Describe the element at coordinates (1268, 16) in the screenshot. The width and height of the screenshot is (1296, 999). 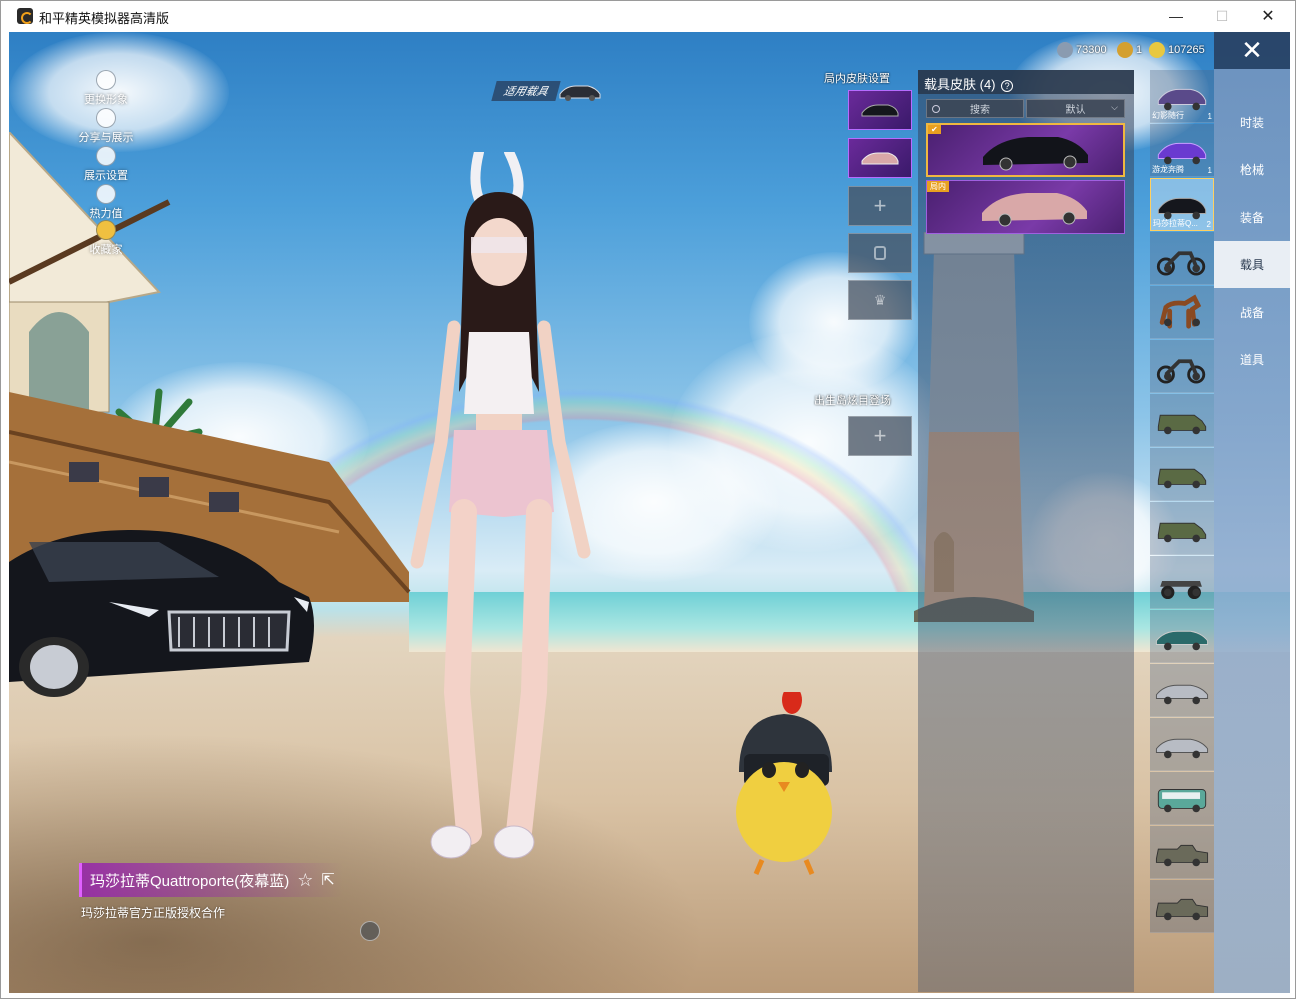
I see `close-window-button: ✕` at that location.